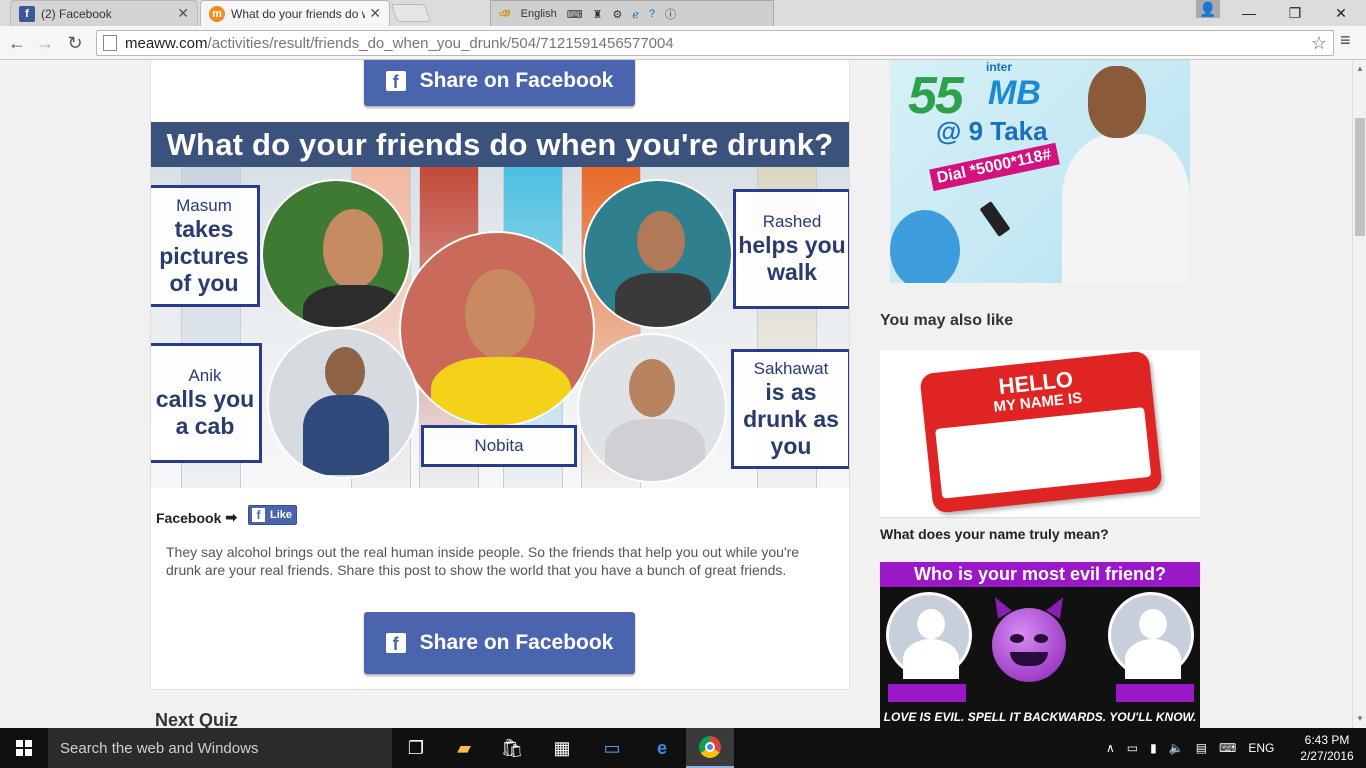 The image size is (1366, 768). Describe the element at coordinates (1345, 40) in the screenshot. I see `chrome-menu-icon: ≡` at that location.